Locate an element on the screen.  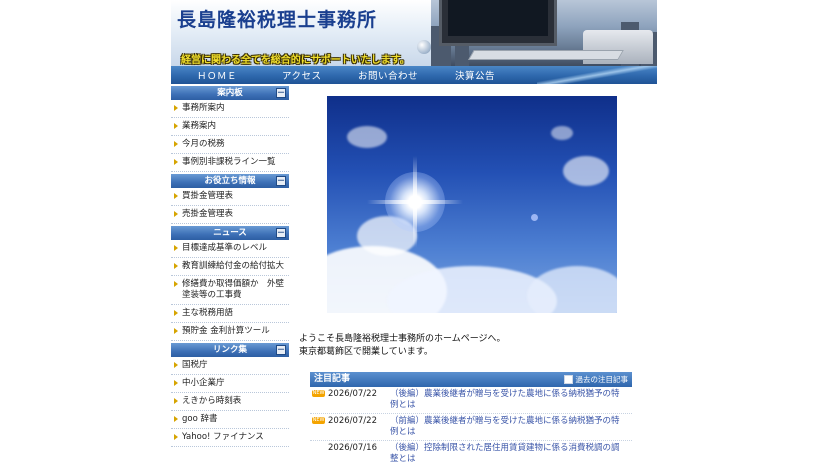
sidebar-item-monthly-tax: 今月の税務 is located at coordinates (230, 145).